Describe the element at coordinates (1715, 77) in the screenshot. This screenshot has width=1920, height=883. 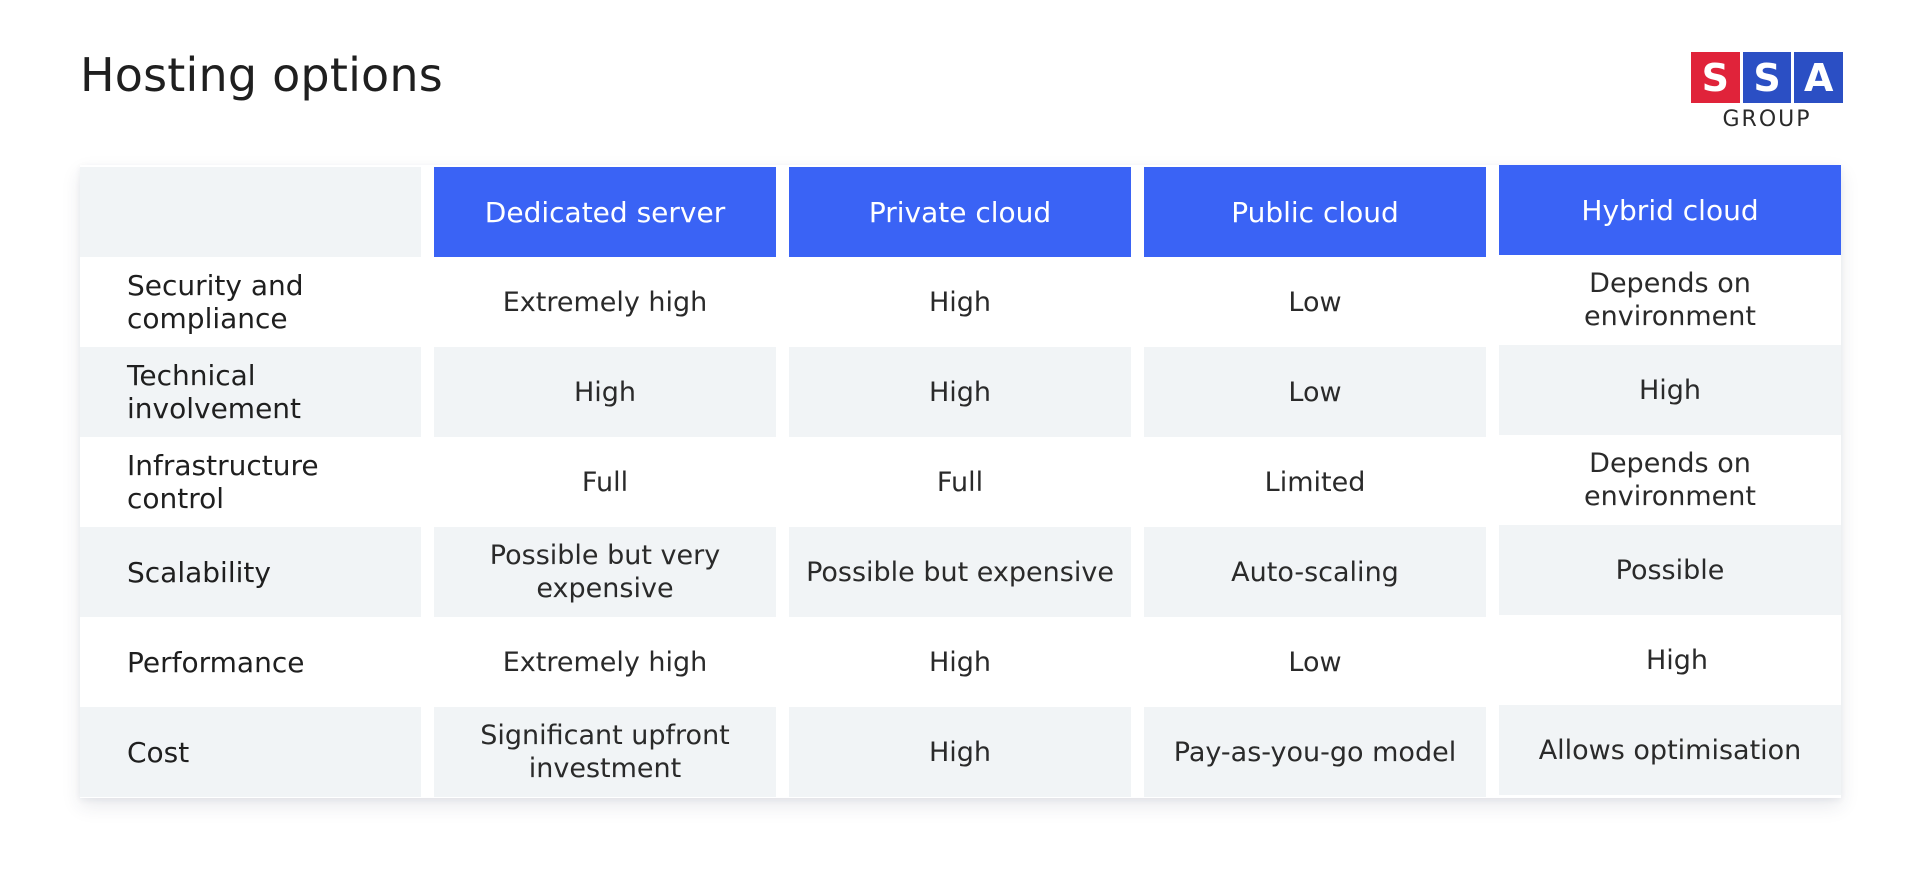
I see `logo-letter-s1: S` at that location.